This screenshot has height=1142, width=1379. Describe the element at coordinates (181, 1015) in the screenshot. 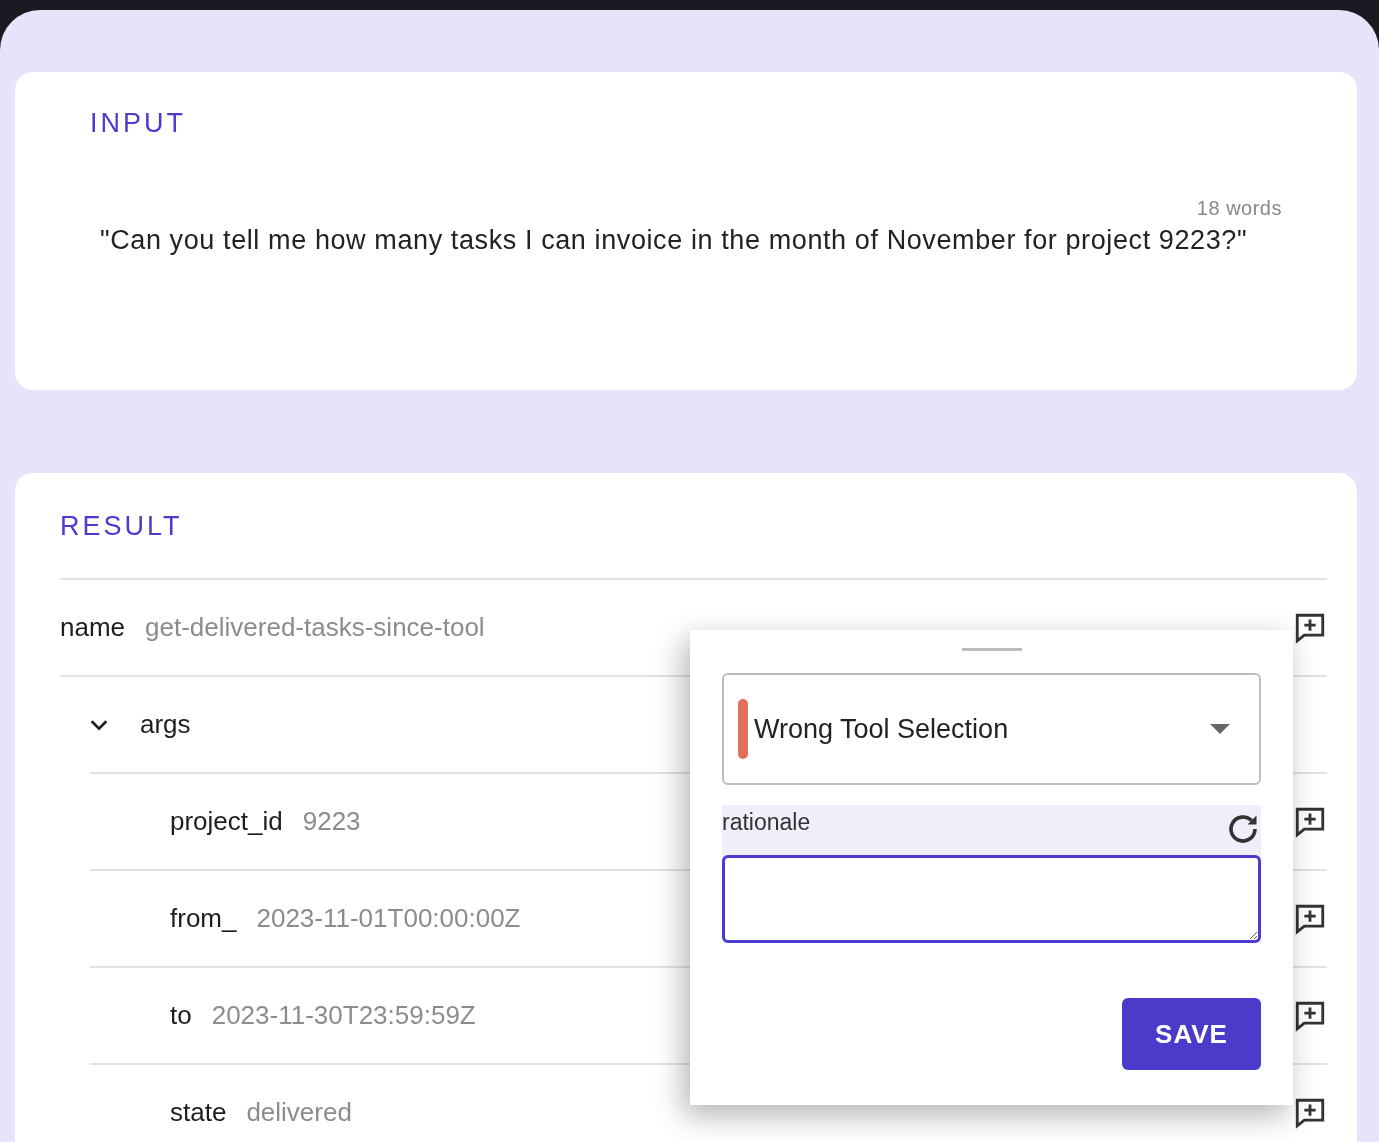

I see `field-key: to` at that location.